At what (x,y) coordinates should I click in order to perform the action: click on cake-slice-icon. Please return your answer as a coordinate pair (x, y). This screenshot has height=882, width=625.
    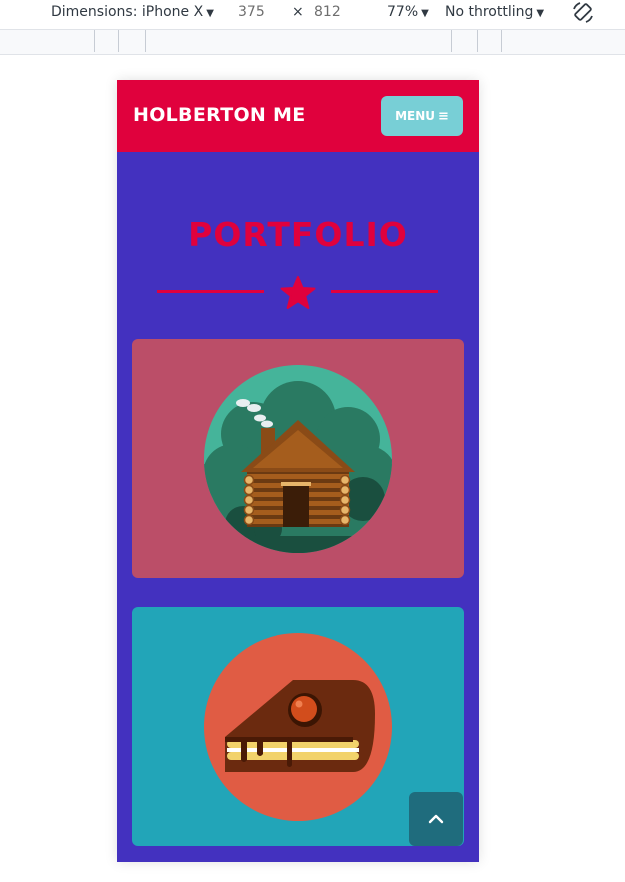
    Looking at the image, I should click on (298, 727).